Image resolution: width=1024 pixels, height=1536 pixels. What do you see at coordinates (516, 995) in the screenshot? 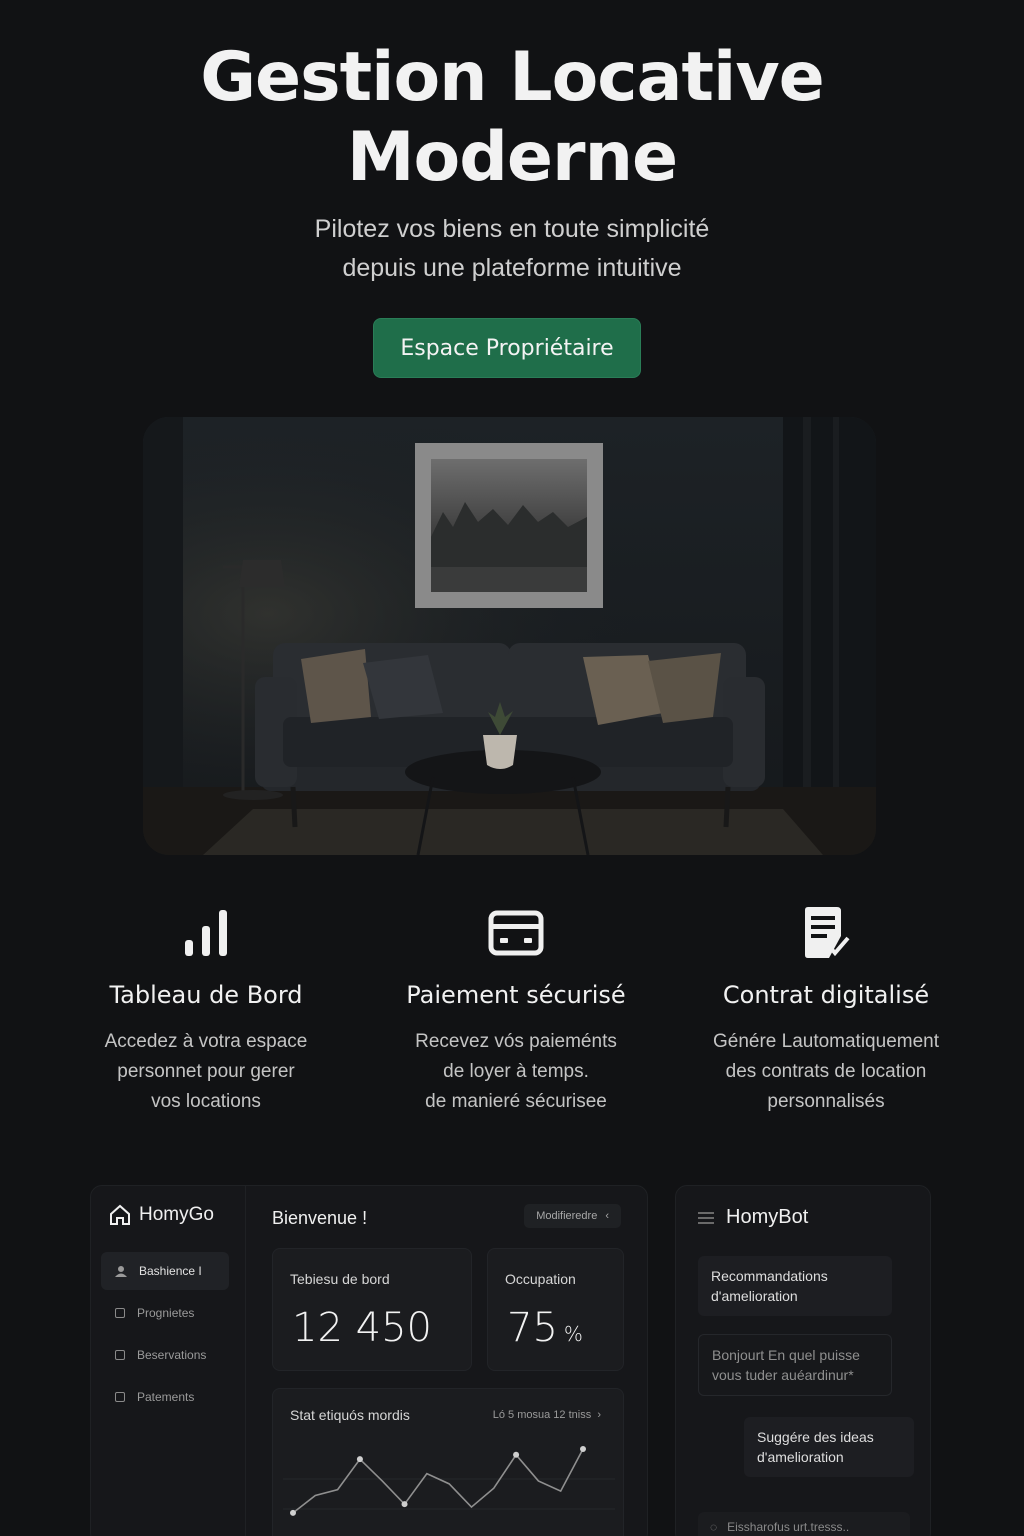
I see `feature-title: Paiement sécurisé` at bounding box center [516, 995].